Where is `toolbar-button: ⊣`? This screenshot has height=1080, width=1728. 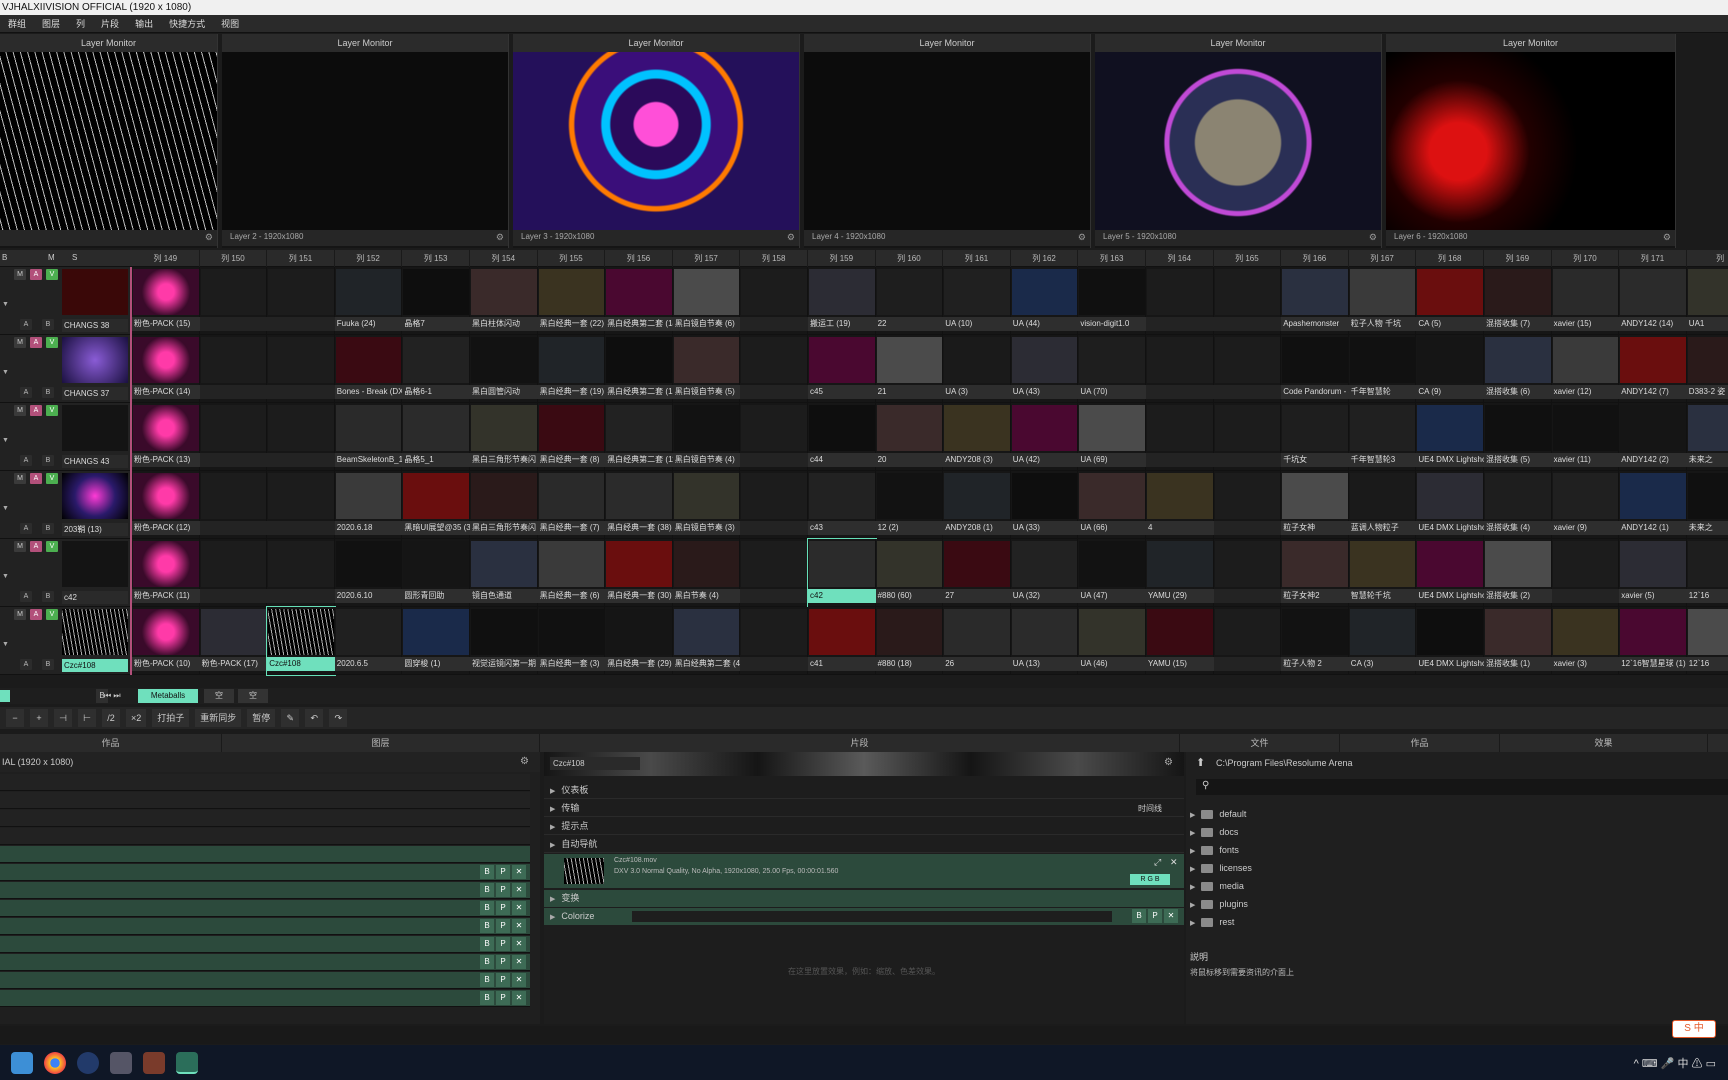 toolbar-button: ⊣ is located at coordinates (63, 718).